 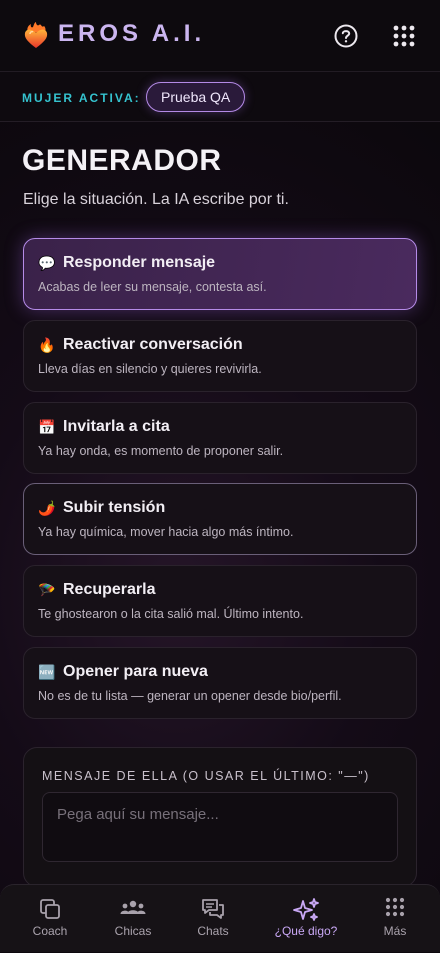 What do you see at coordinates (395, 931) in the screenshot?
I see `nav-label: Más` at bounding box center [395, 931].